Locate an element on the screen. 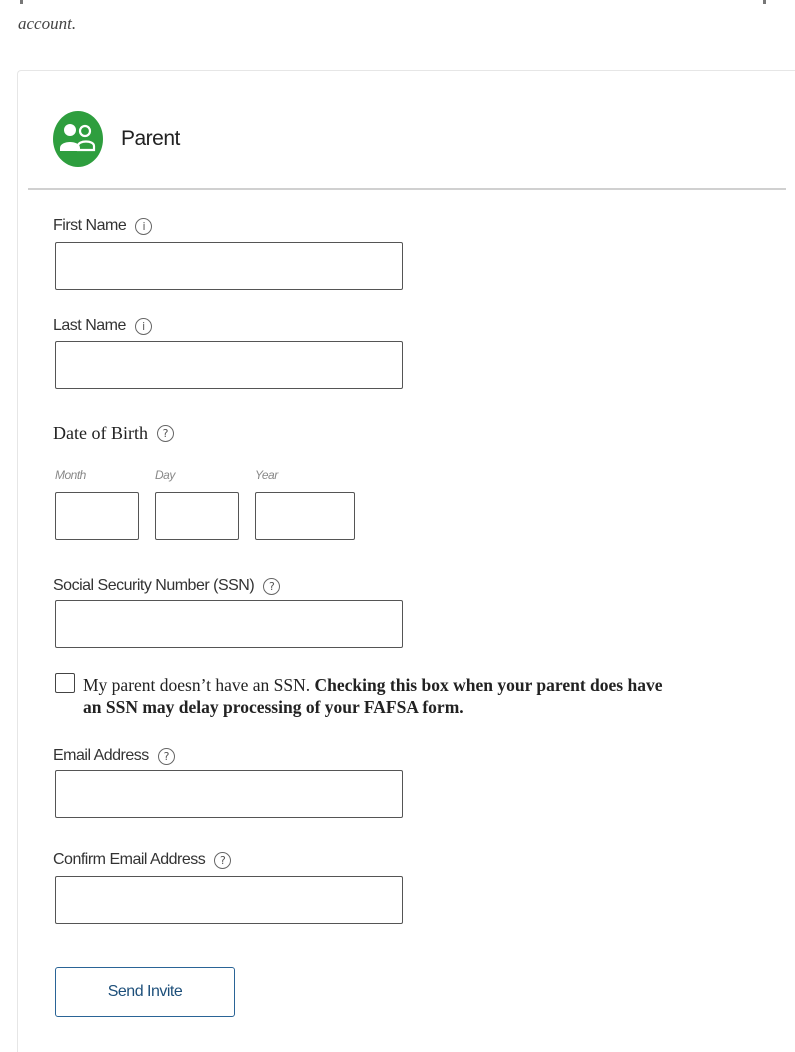  confirm-email-input is located at coordinates (229, 900).